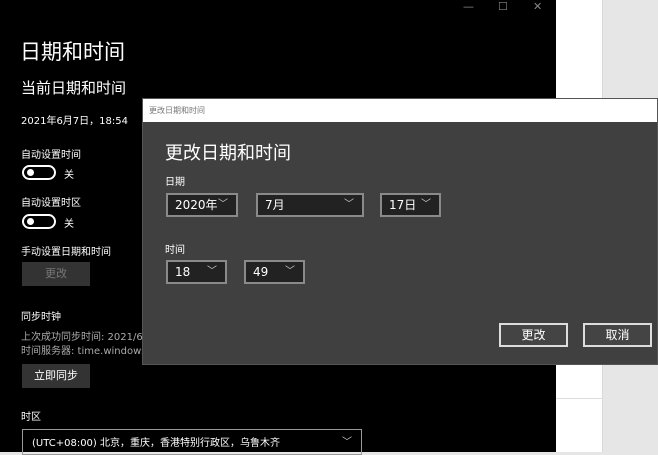  What do you see at coordinates (261, 272) in the screenshot?
I see `minute-value: 49` at bounding box center [261, 272].